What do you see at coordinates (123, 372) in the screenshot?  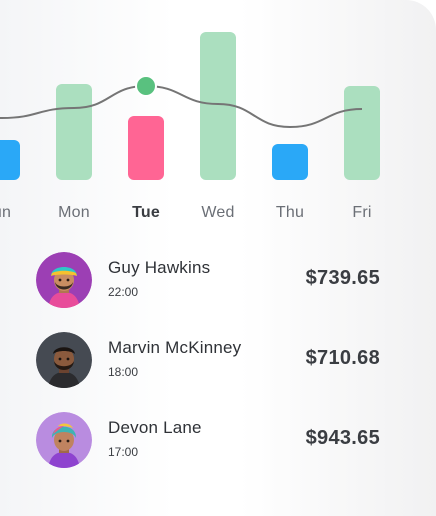 I see `transaction-time: 18:00` at bounding box center [123, 372].